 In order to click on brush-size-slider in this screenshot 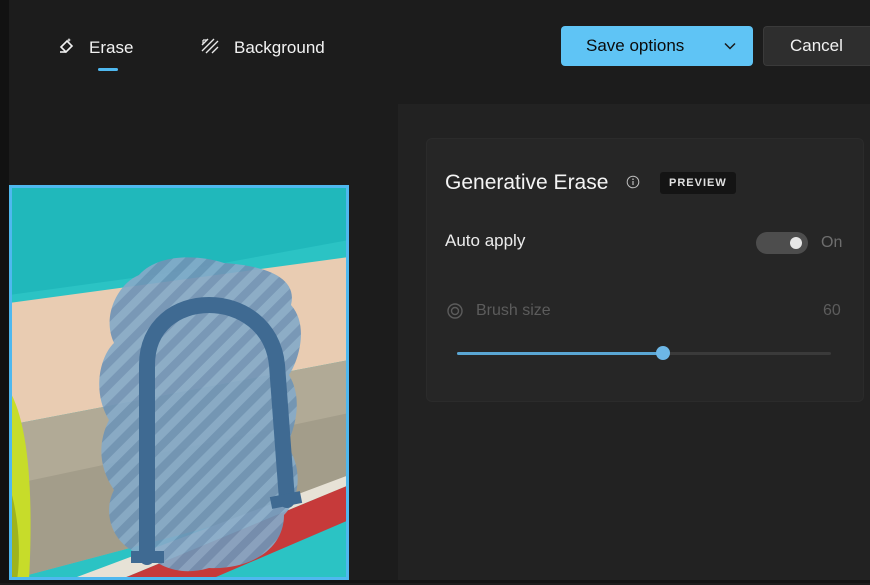, I will do `click(644, 354)`.